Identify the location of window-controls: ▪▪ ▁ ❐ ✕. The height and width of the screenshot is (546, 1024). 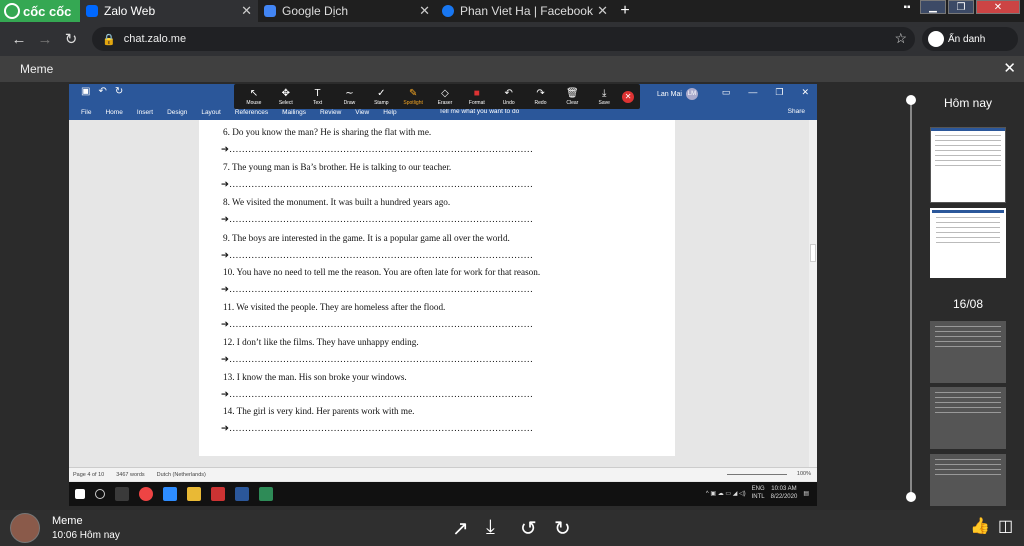
(960, 9).